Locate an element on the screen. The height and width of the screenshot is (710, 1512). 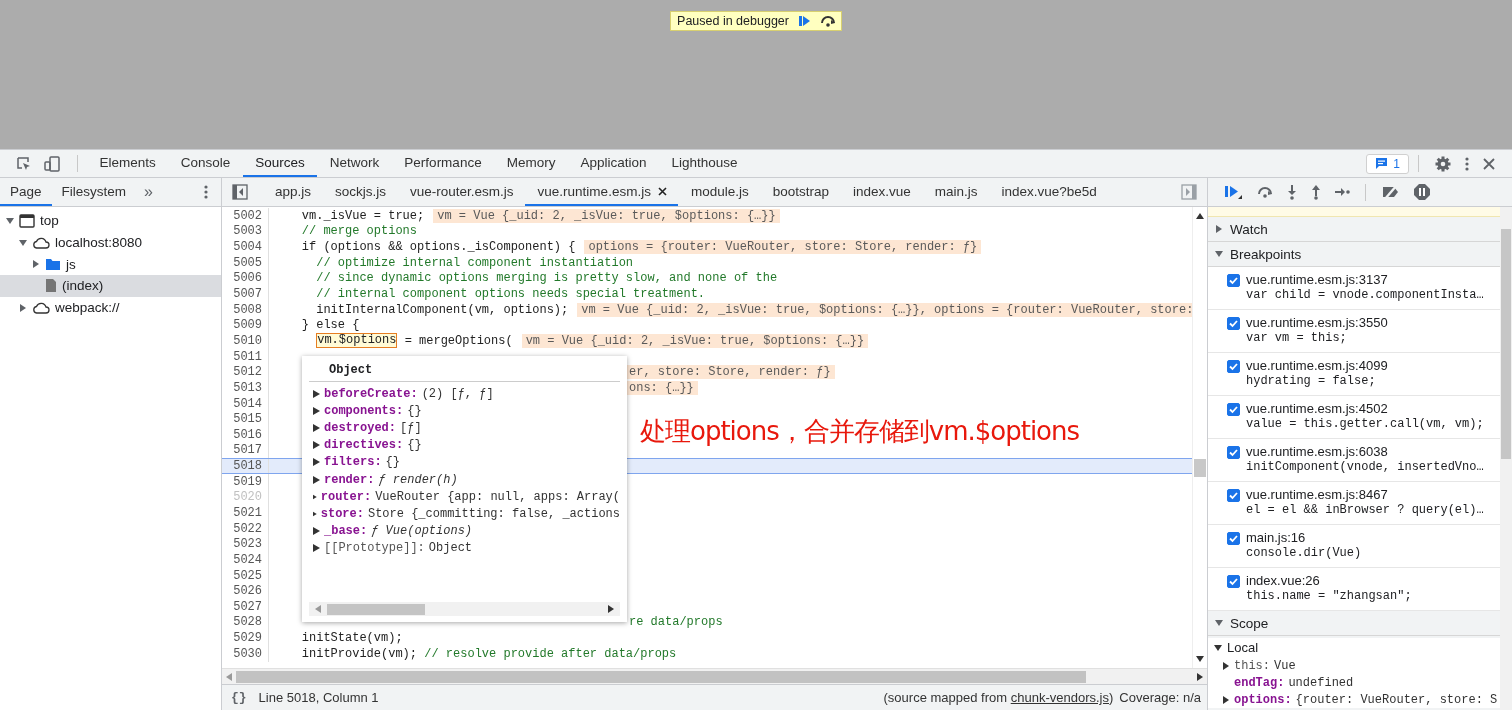
breakpoint-location: index.vue:26 is located at coordinates (1329, 580).